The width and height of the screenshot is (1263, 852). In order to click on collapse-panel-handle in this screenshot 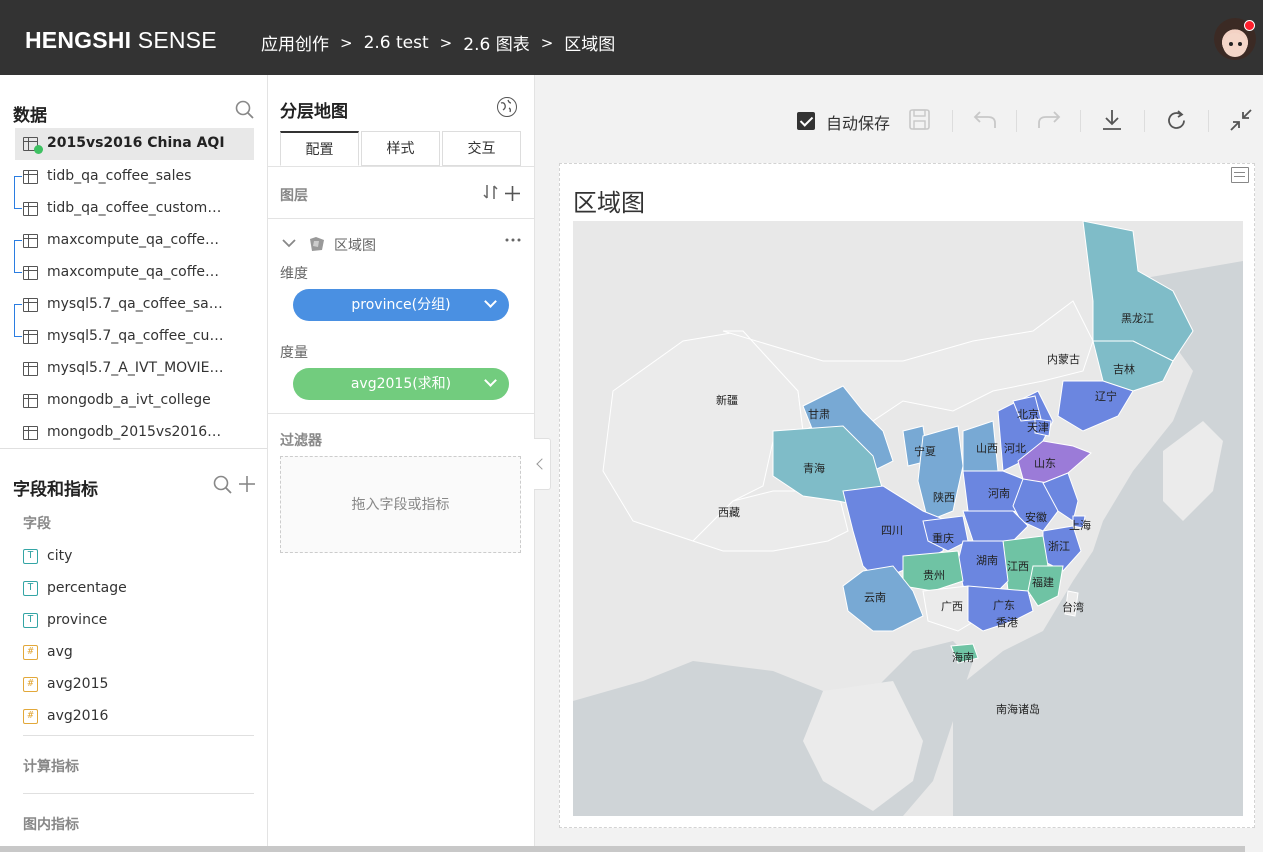, I will do `click(542, 464)`.